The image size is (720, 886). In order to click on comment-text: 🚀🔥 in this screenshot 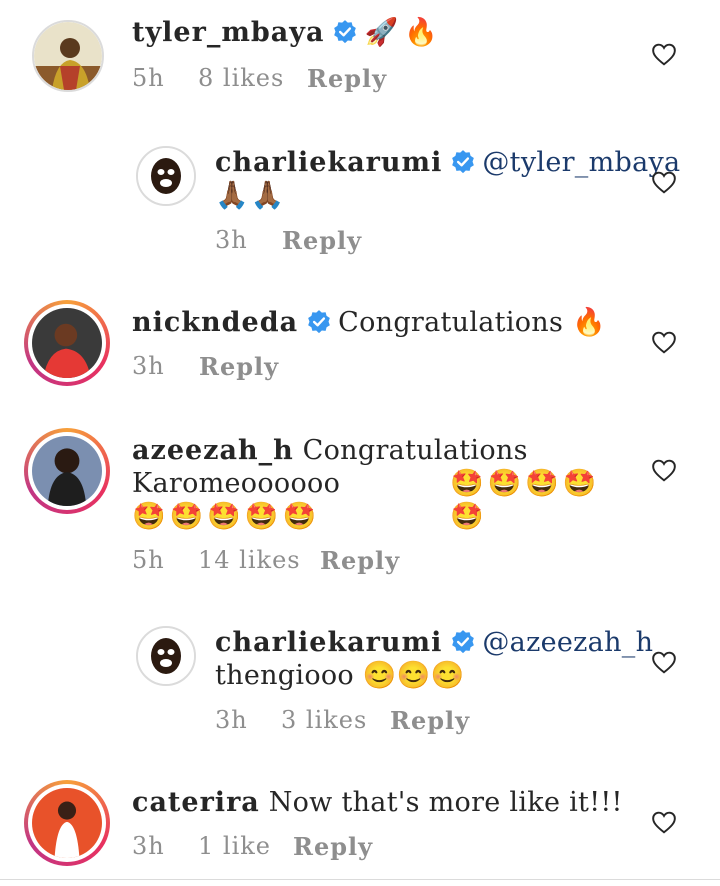, I will do `click(404, 32)`.